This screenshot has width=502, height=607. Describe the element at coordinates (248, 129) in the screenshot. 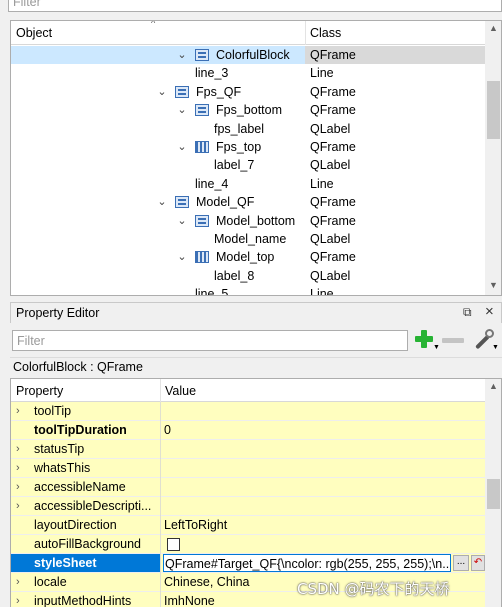

I see `object-tree-row: fps_label QLabel` at that location.